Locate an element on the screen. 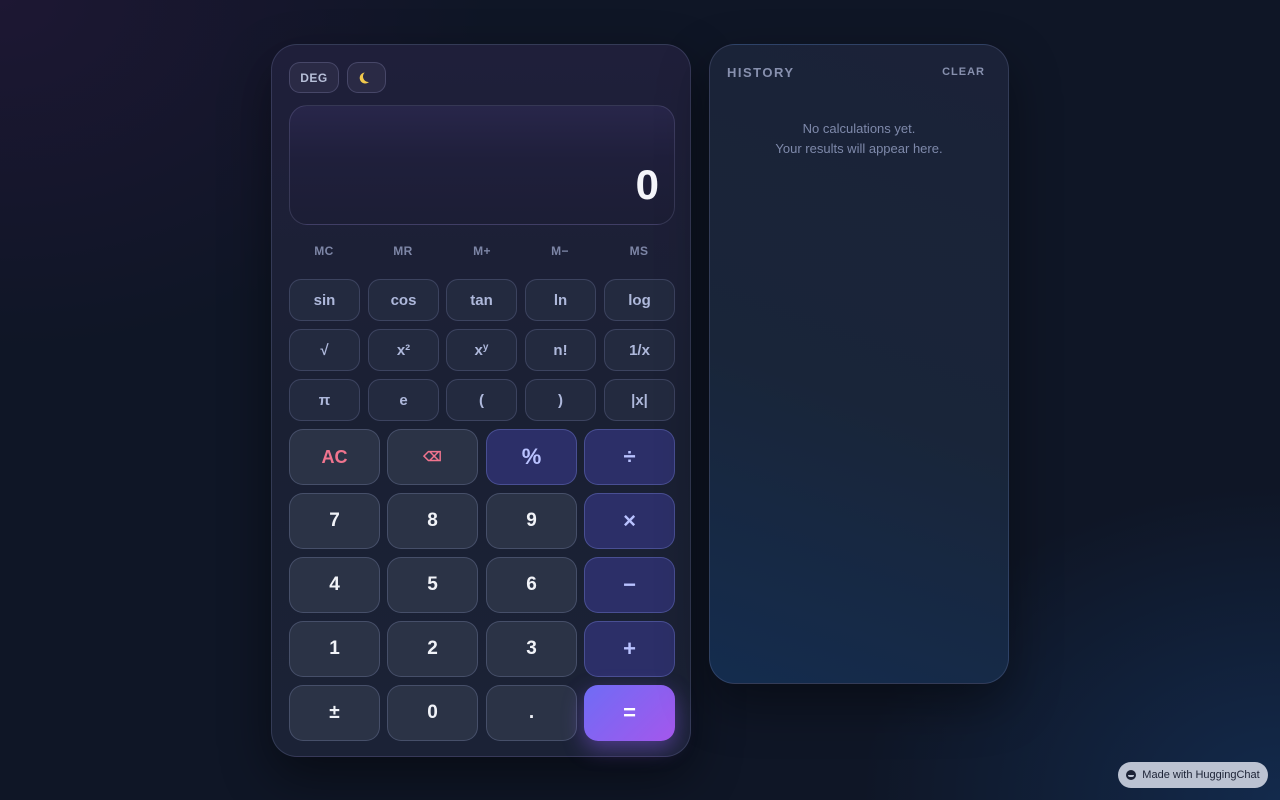  close-paren-button: ) is located at coordinates (560, 400).